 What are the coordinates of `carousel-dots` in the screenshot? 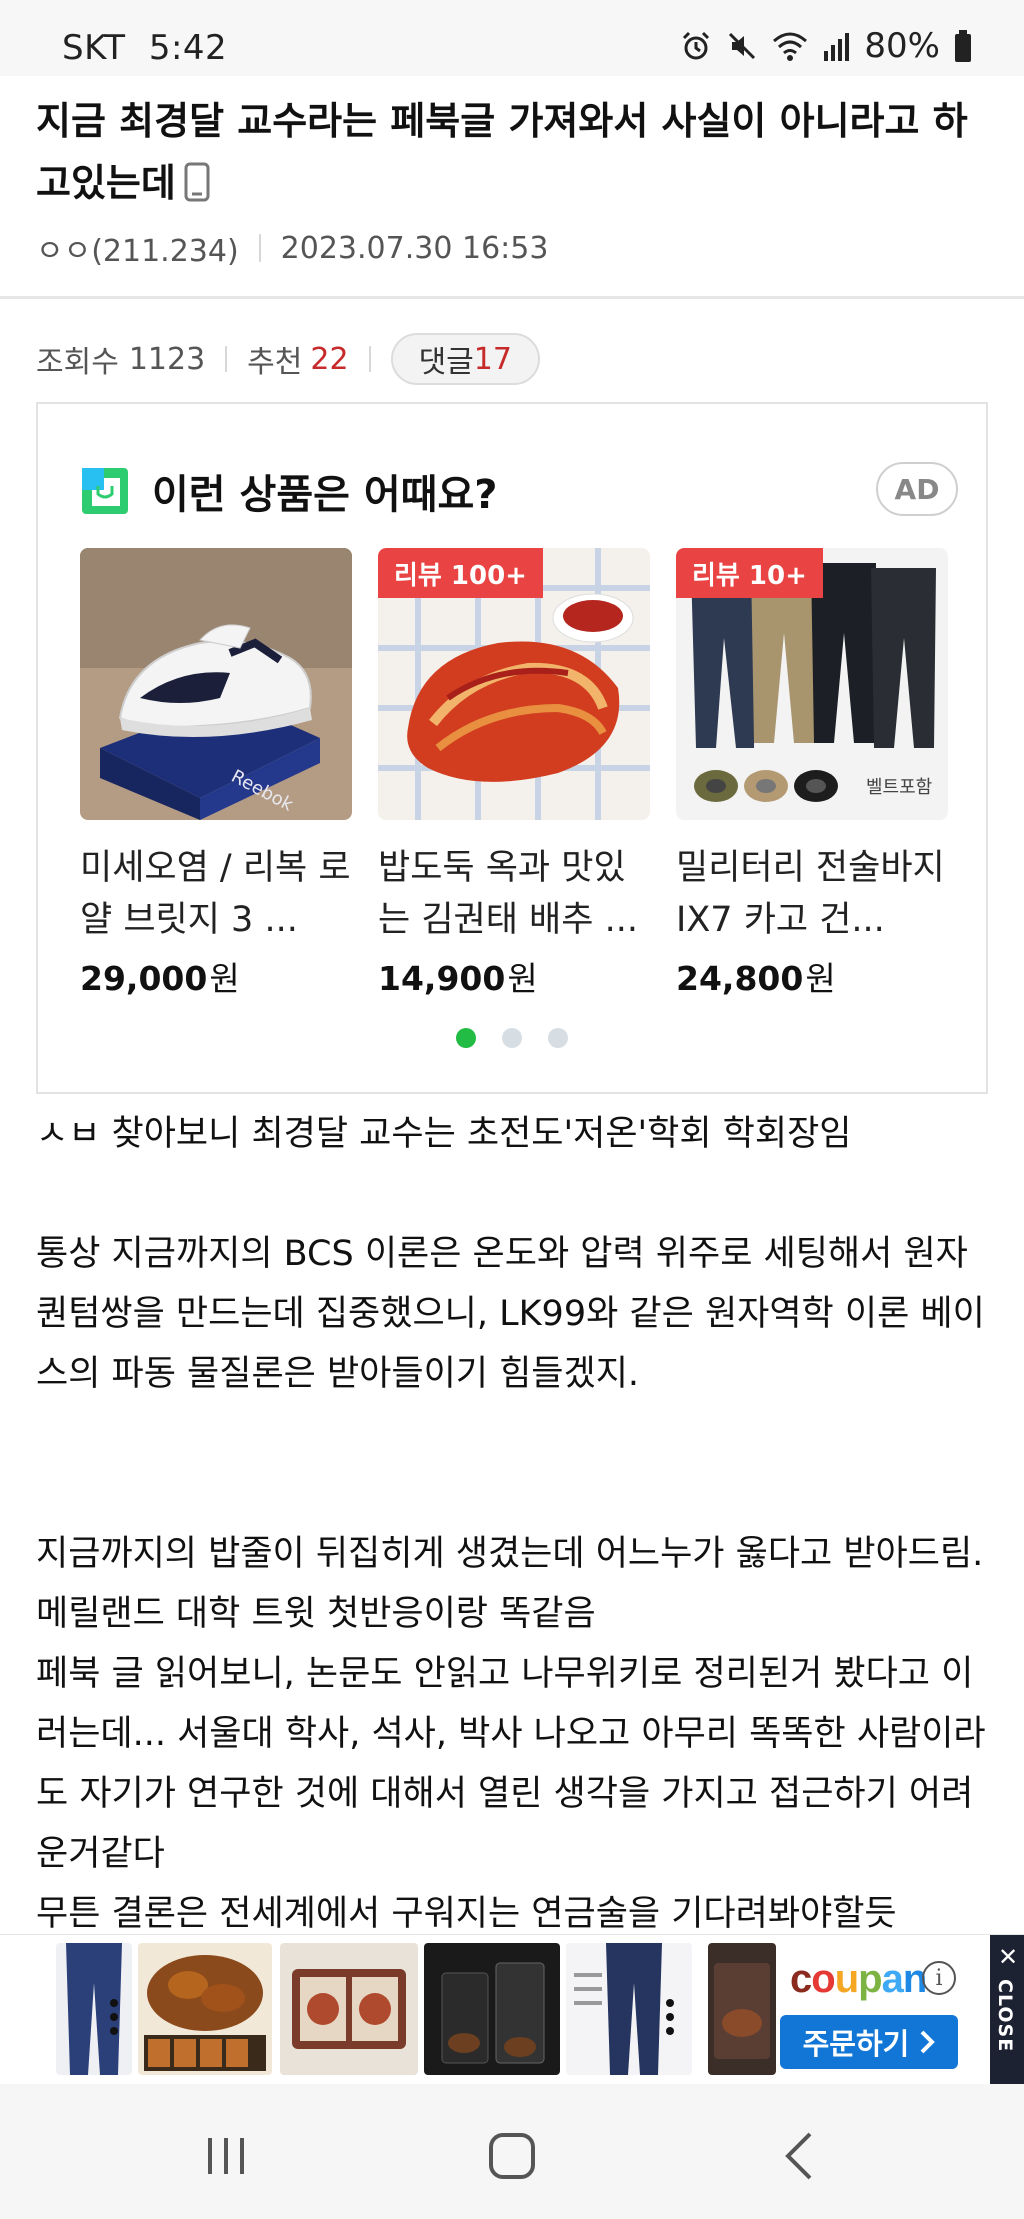 It's located at (512, 1038).